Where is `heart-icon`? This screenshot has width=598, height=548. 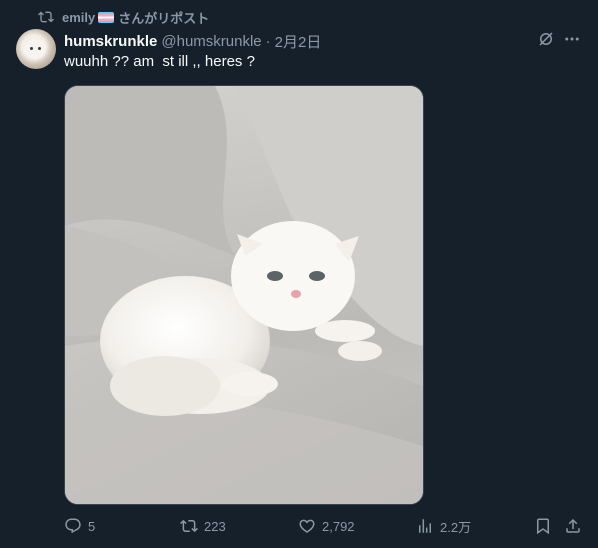 heart-icon is located at coordinates (307, 526).